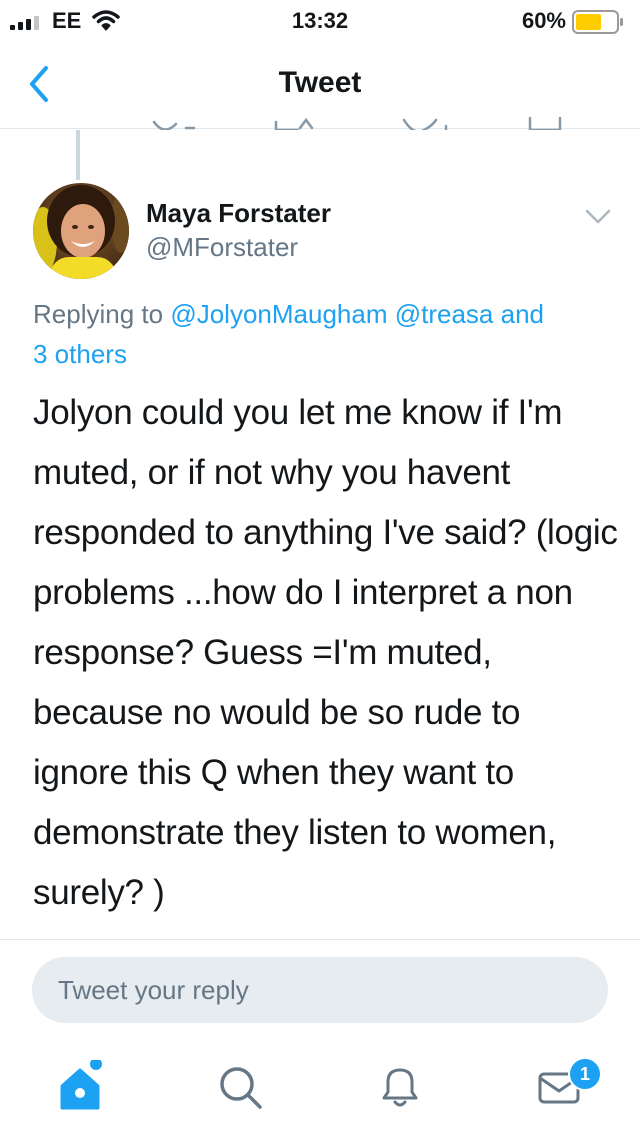  Describe the element at coordinates (320, 939) in the screenshot. I see `divider` at that location.